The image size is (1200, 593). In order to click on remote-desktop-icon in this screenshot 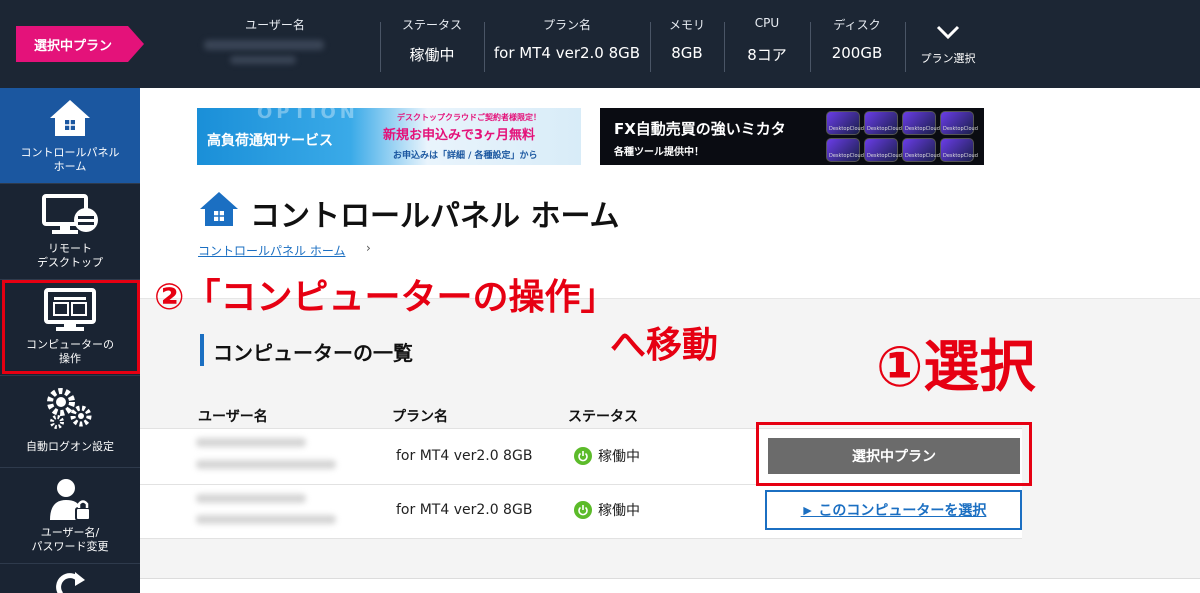, I will do `click(70, 214)`.